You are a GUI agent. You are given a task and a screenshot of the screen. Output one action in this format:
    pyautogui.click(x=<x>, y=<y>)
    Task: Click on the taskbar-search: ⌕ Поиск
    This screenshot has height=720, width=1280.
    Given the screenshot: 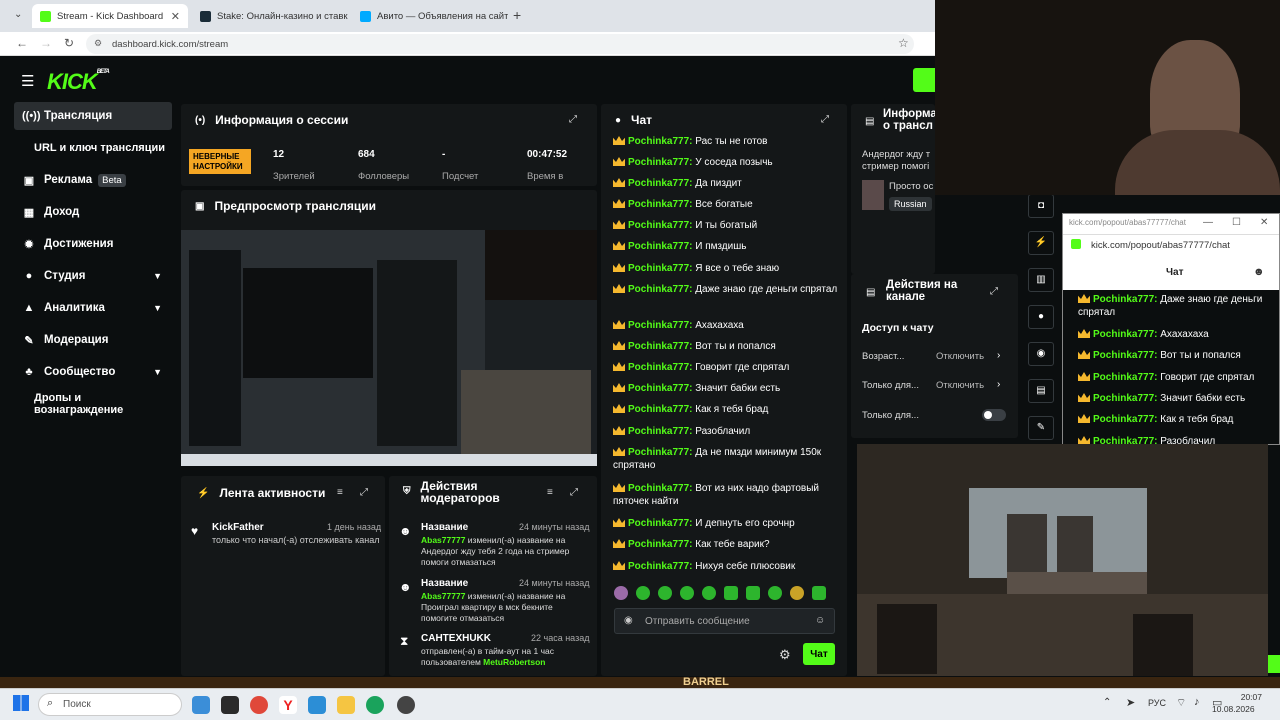 What is the action you would take?
    pyautogui.click(x=110, y=704)
    